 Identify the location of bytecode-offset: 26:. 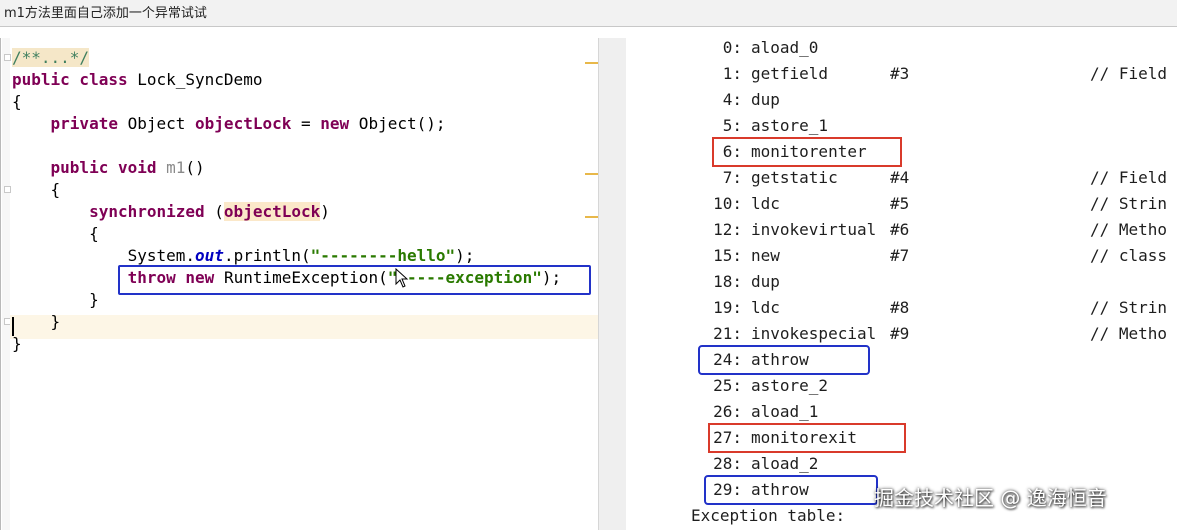
(727, 411).